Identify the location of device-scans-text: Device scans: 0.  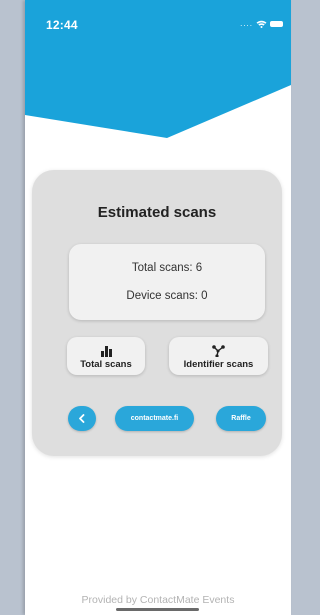
(167, 296).